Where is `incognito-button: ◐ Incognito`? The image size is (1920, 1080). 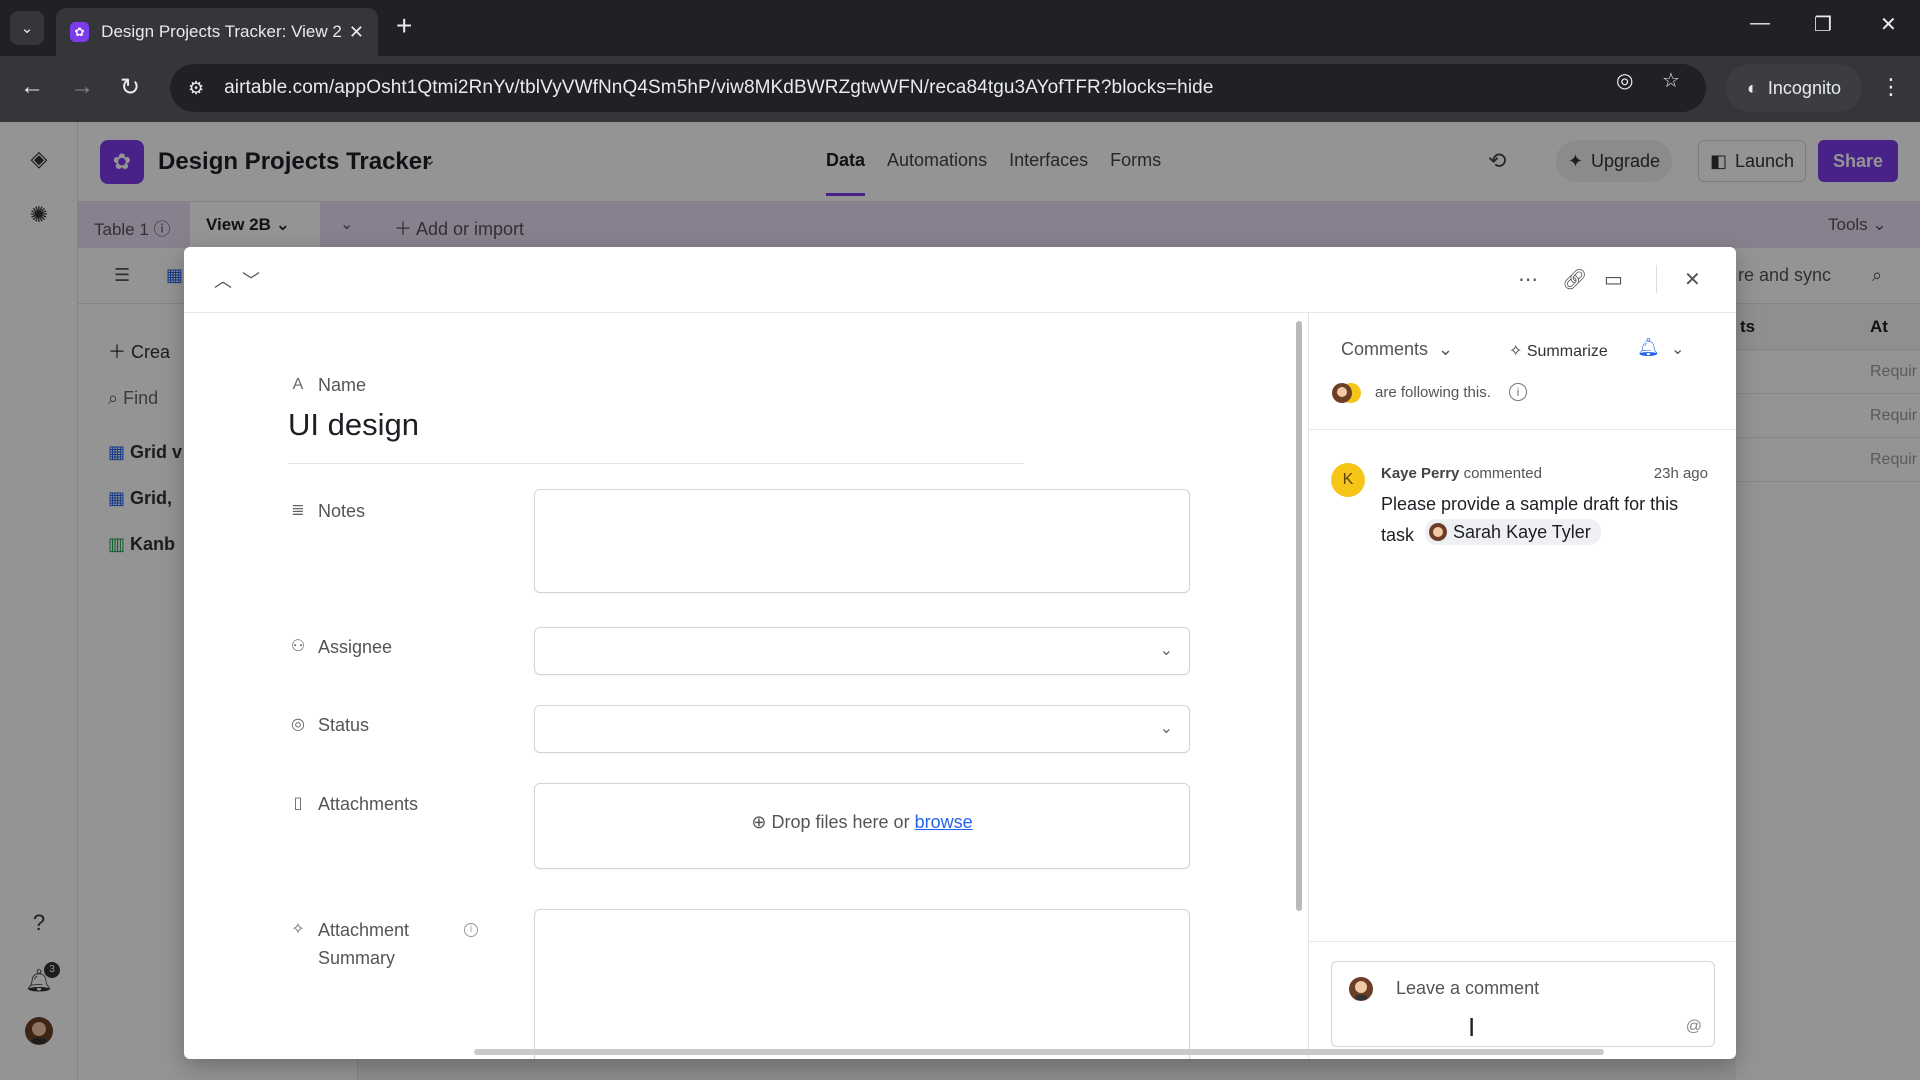 incognito-button: ◐ Incognito is located at coordinates (1794, 88).